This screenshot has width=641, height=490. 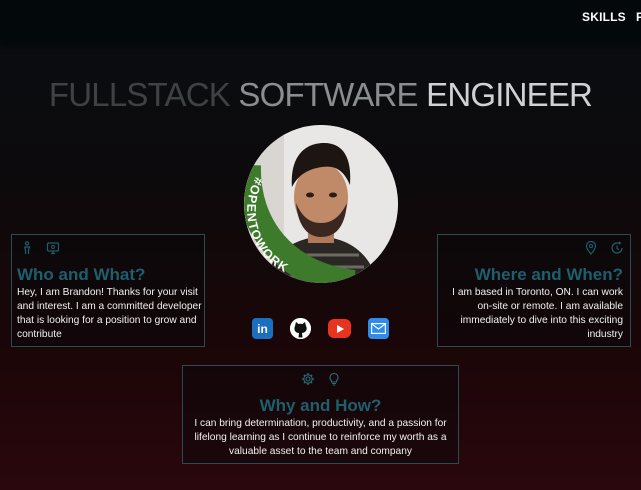 What do you see at coordinates (308, 379) in the screenshot?
I see `gear-icon` at bounding box center [308, 379].